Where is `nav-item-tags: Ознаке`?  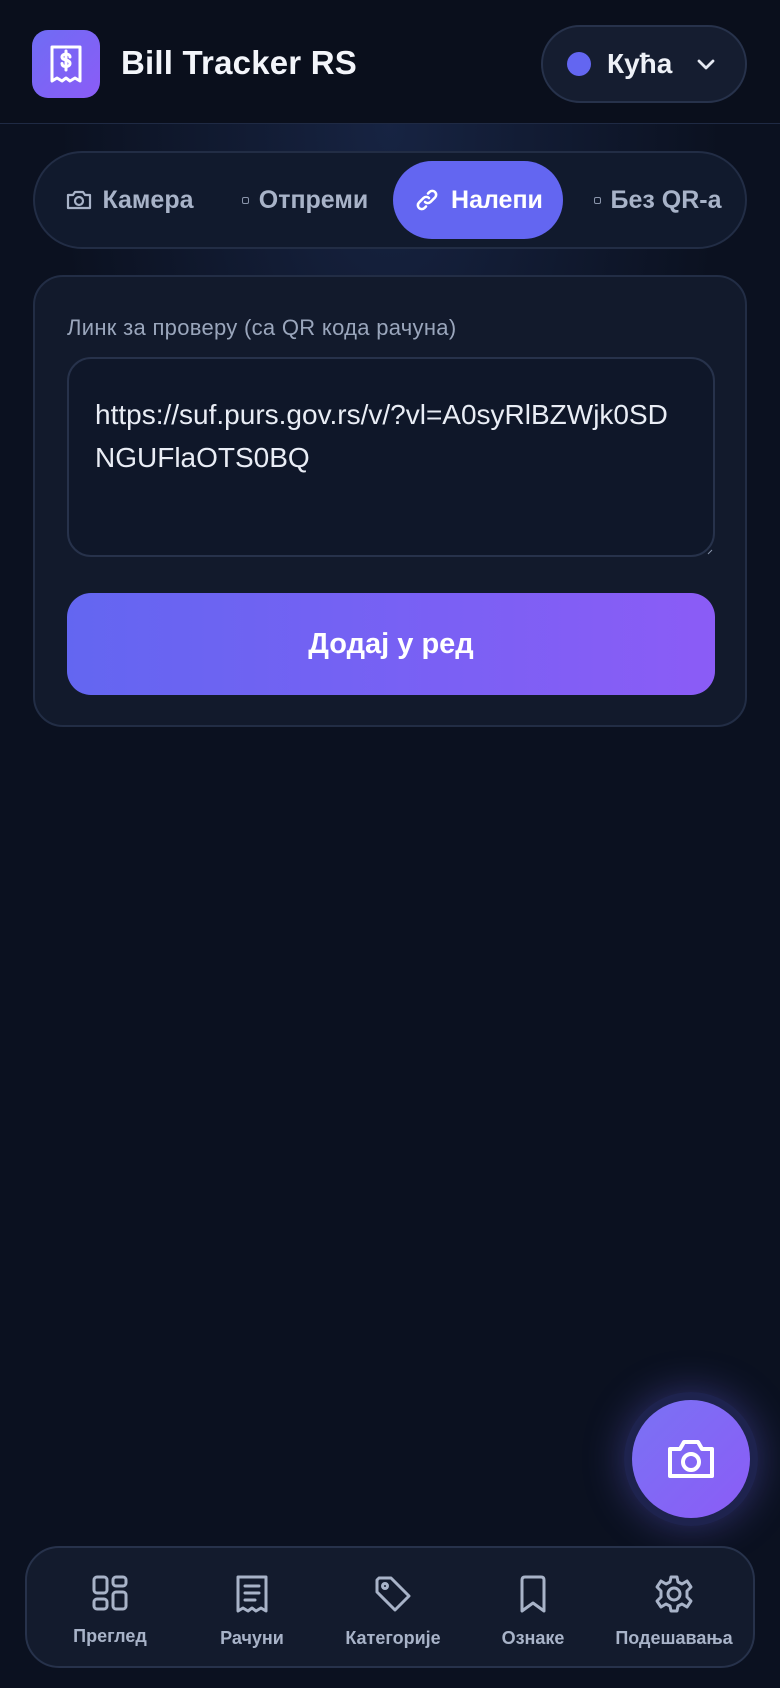
nav-item-tags: Ознаке is located at coordinates (533, 1614).